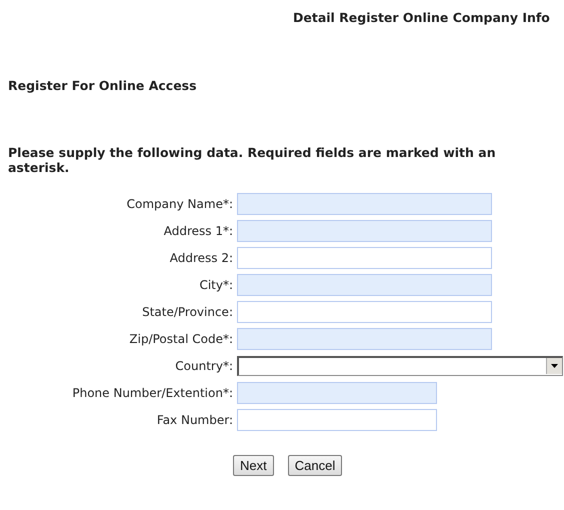 Image resolution: width=564 pixels, height=510 pixels. I want to click on field-label: Phone Number/Extention*:, so click(152, 393).